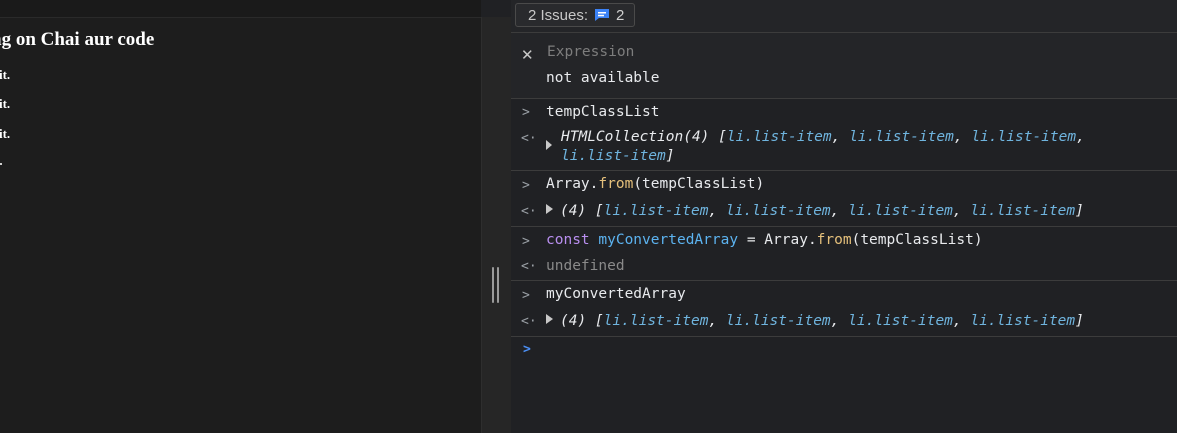  I want to click on output-type: HTMLCollection(4), so click(635, 137).